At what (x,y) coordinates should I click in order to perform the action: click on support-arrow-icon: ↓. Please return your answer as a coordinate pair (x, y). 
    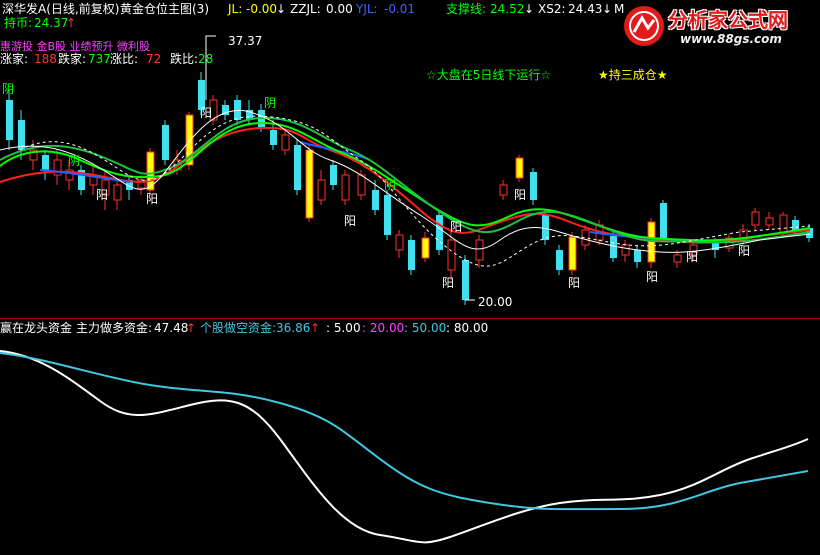
    Looking at the image, I should click on (529, 9).